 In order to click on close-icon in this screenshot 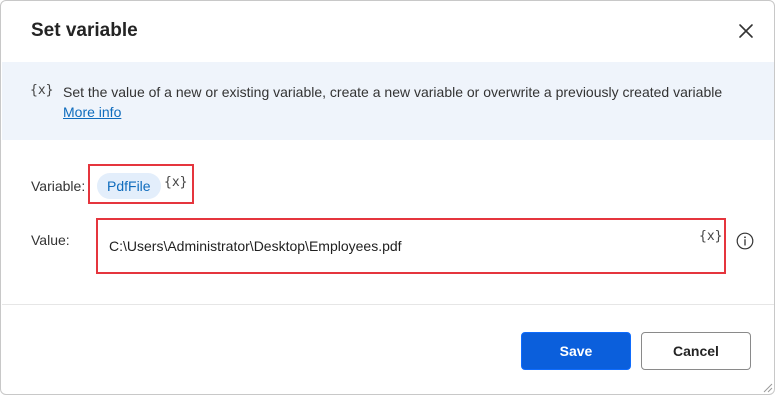, I will do `click(746, 31)`.